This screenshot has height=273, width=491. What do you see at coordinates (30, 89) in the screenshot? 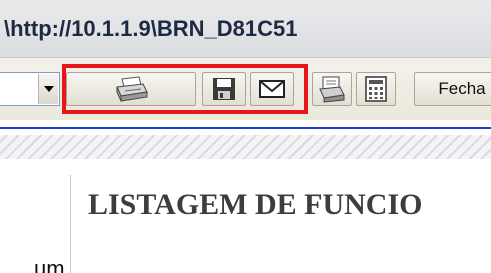
I see `zoom-dropdown` at bounding box center [30, 89].